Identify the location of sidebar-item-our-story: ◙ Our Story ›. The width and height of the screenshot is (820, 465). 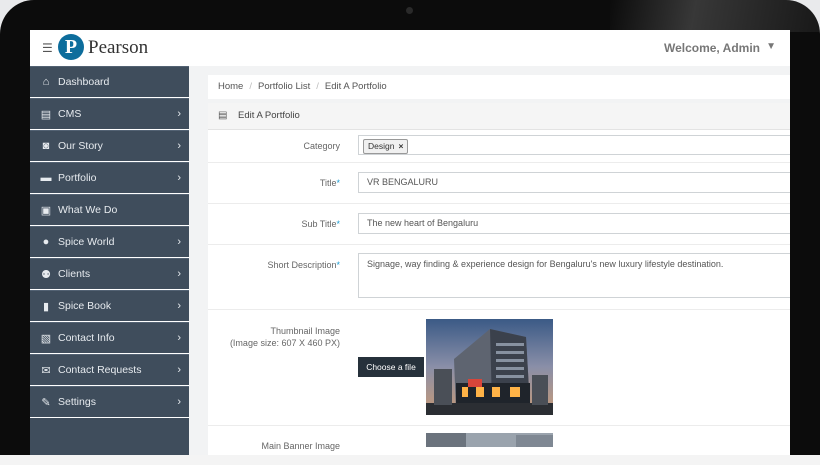
(109, 146).